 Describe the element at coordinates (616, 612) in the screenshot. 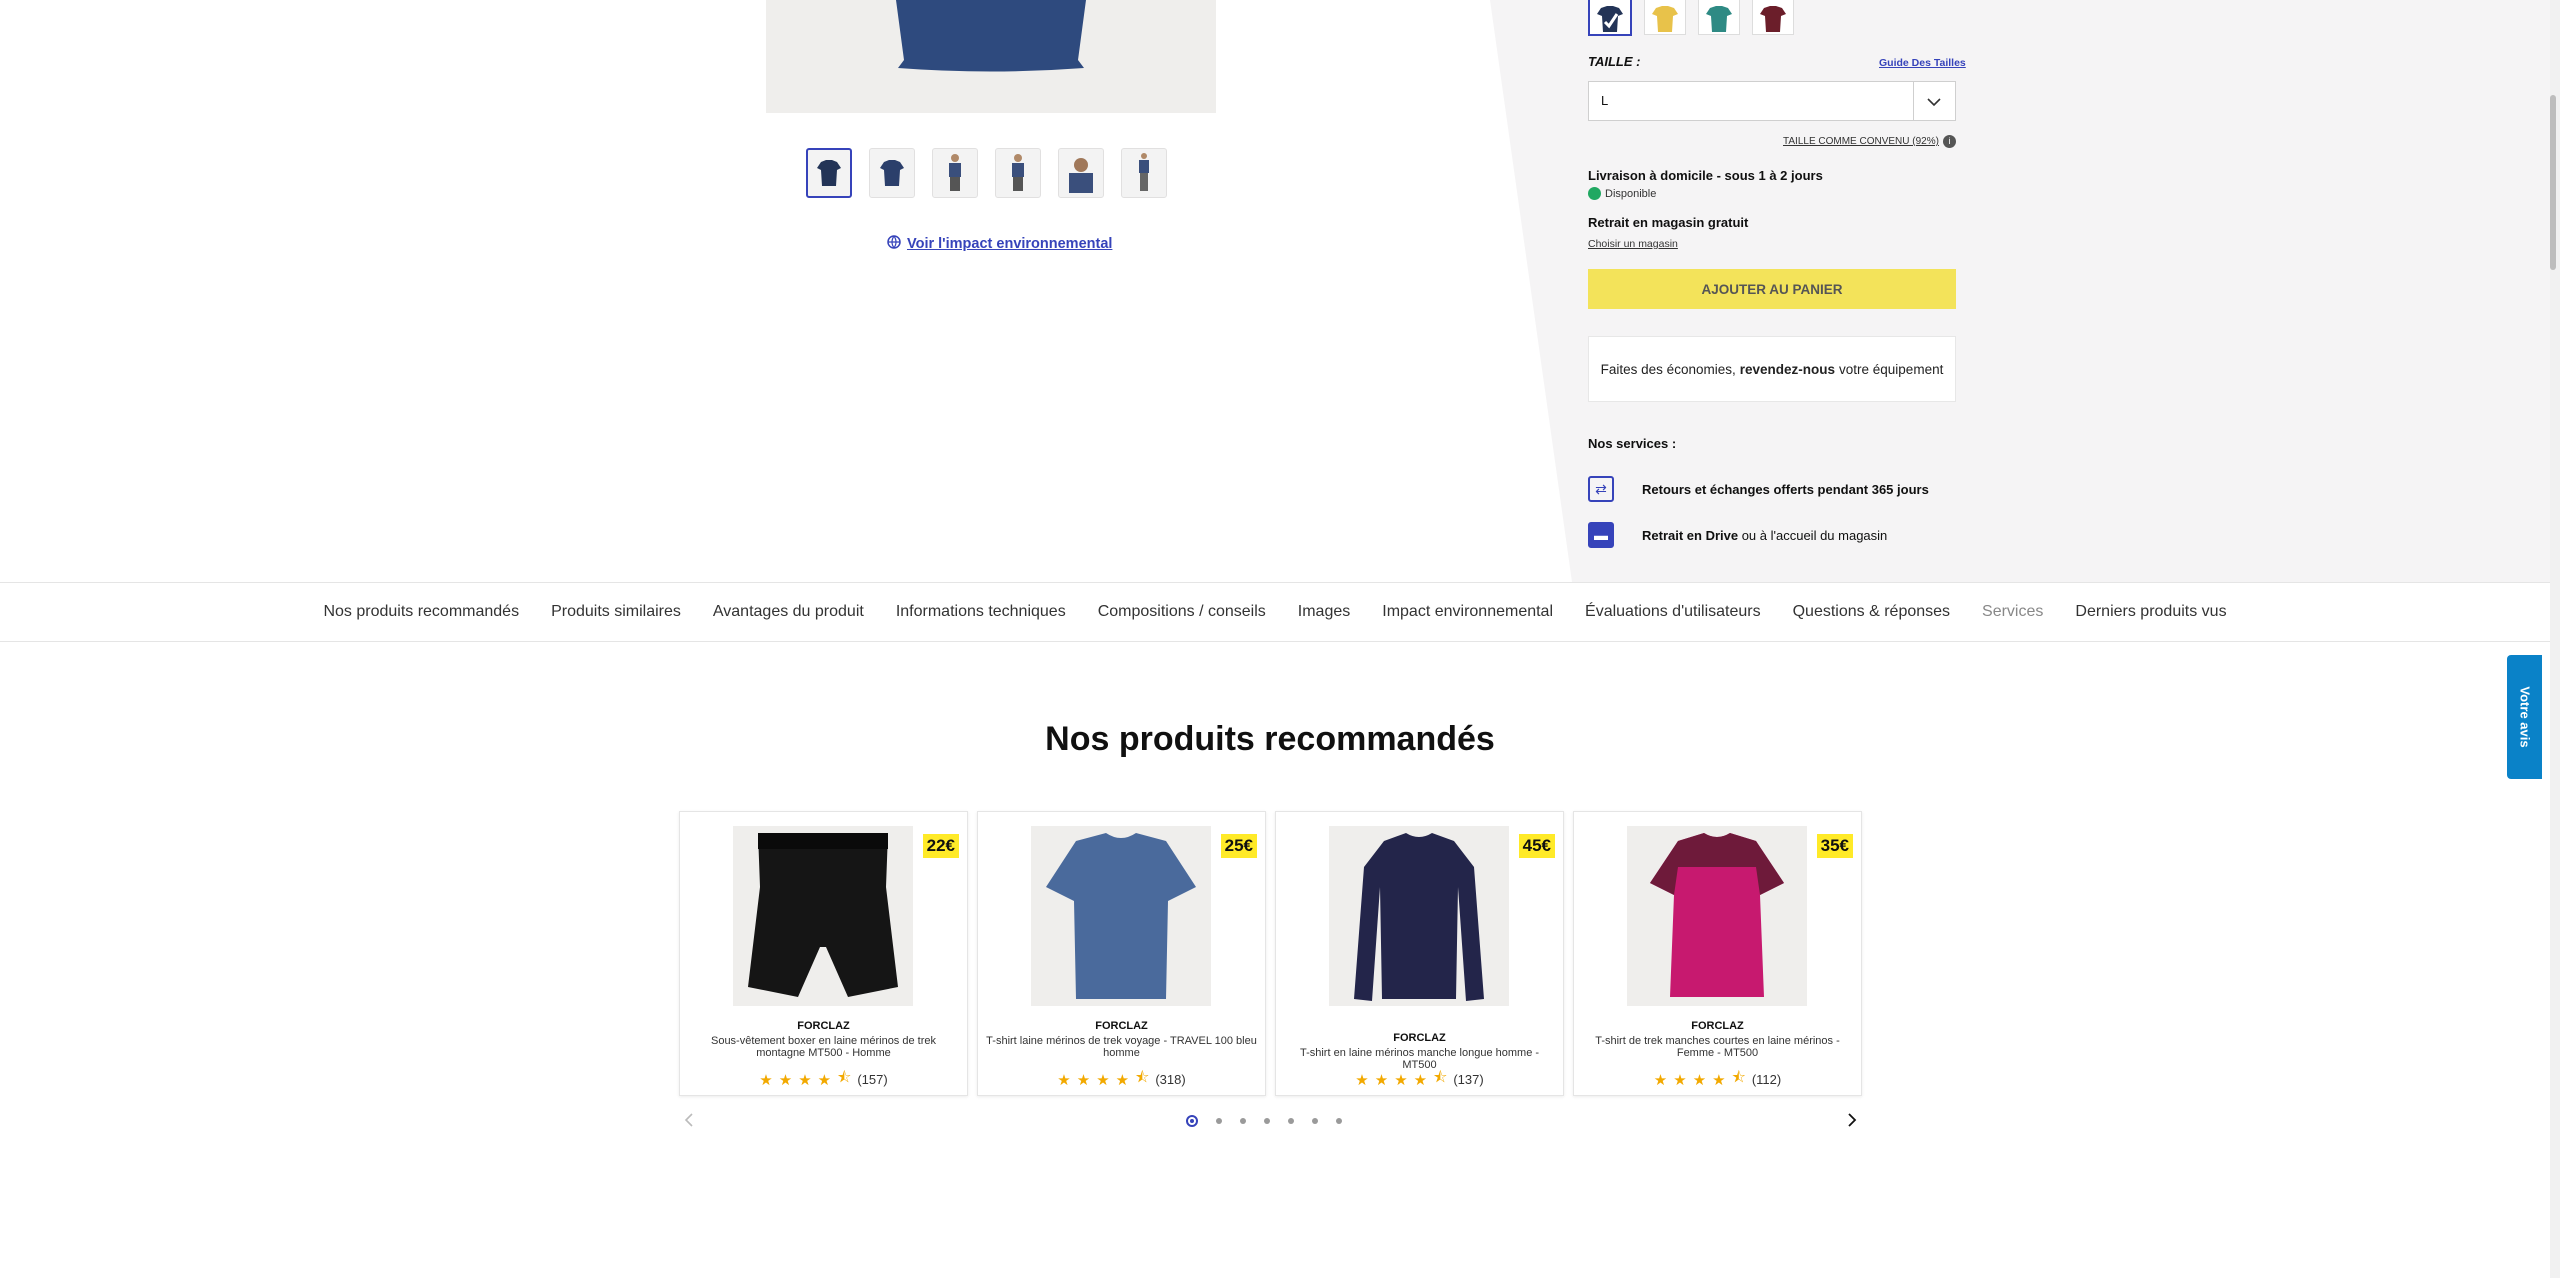

I see `nav-similar: Produits similaires` at that location.